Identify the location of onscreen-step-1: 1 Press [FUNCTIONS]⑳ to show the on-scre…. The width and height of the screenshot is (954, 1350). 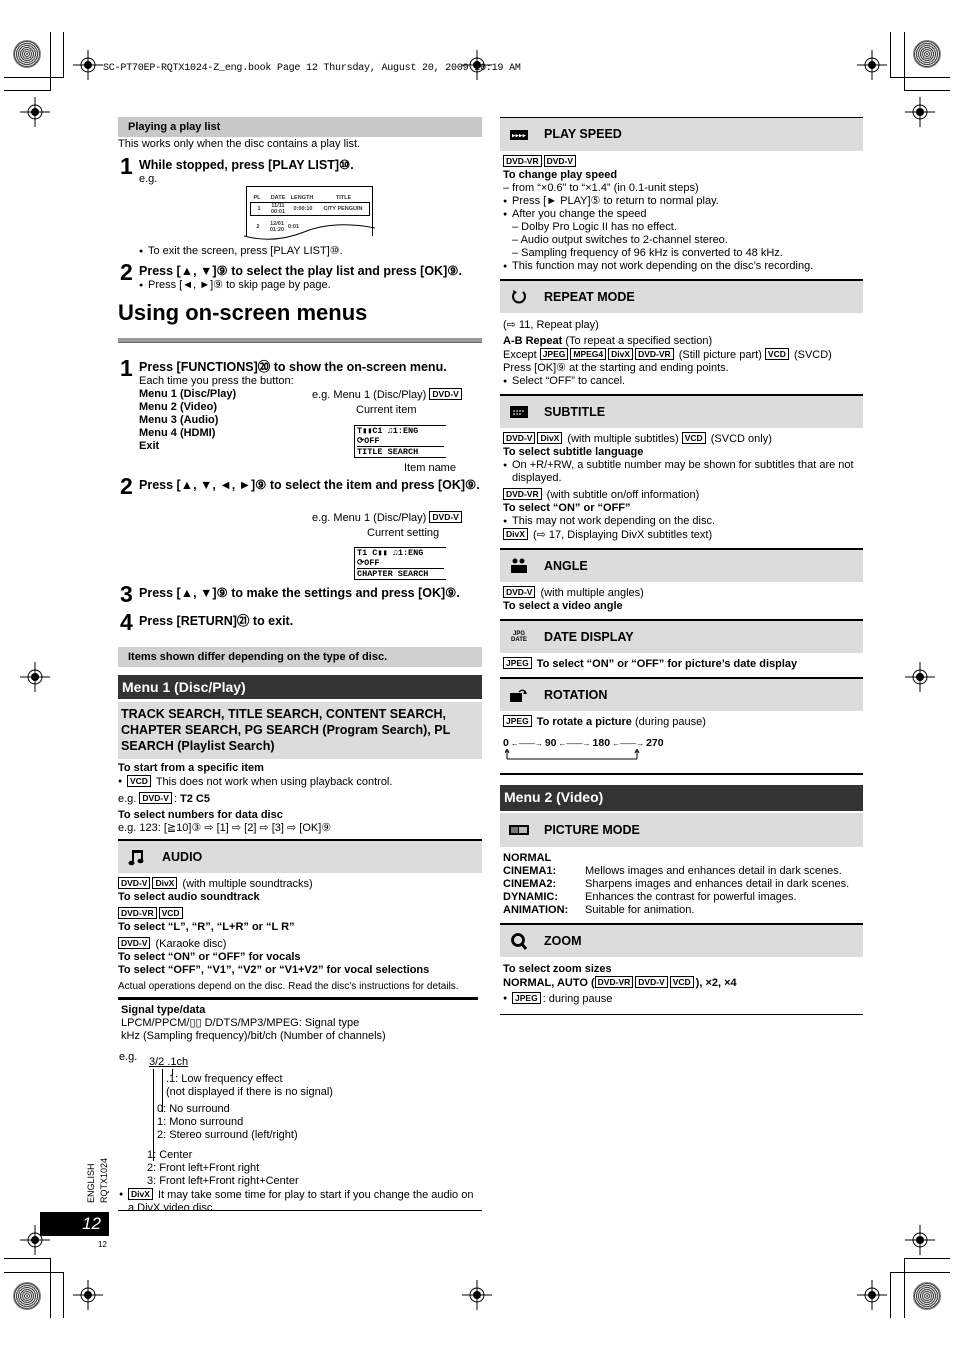
(300, 416).